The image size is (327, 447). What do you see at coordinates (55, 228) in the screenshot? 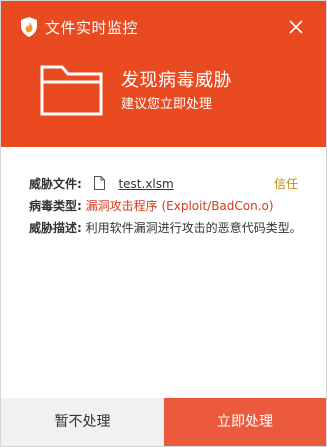
I see `threat-description-label: 威胁描述:` at bounding box center [55, 228].